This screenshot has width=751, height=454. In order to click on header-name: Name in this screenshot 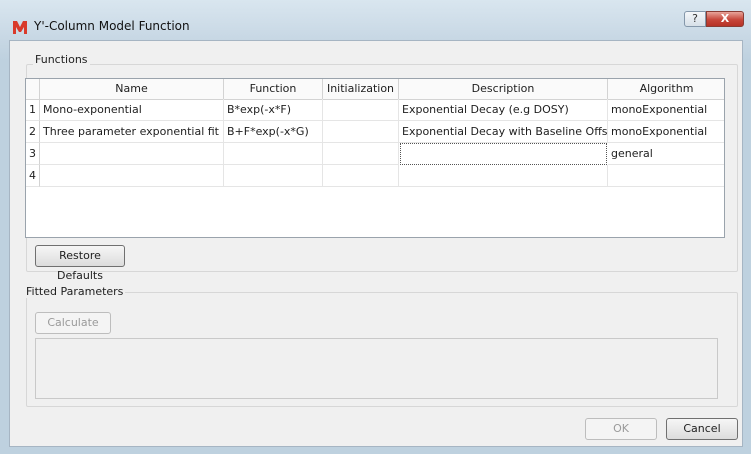, I will do `click(132, 89)`.